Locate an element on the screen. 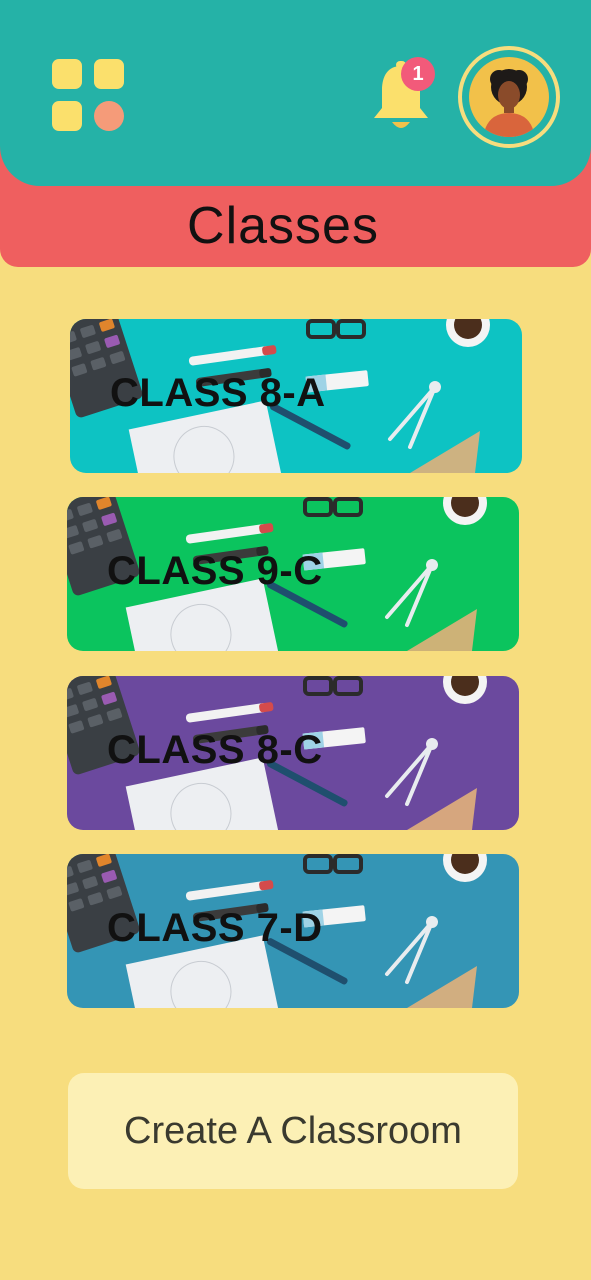  avatar is located at coordinates (509, 97).